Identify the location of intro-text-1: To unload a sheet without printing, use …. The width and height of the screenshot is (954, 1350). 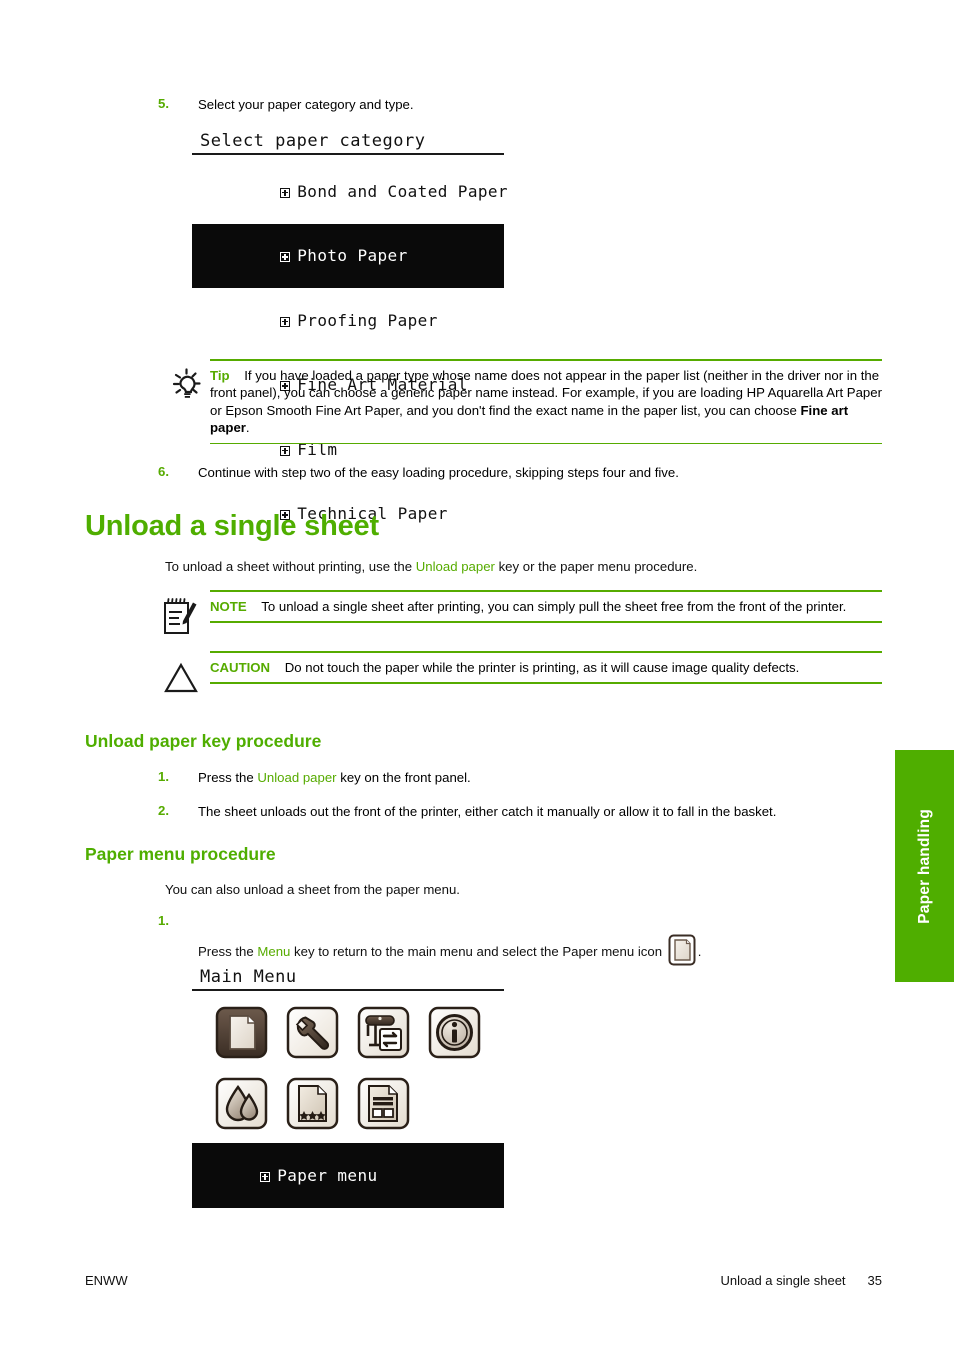
(290, 566).